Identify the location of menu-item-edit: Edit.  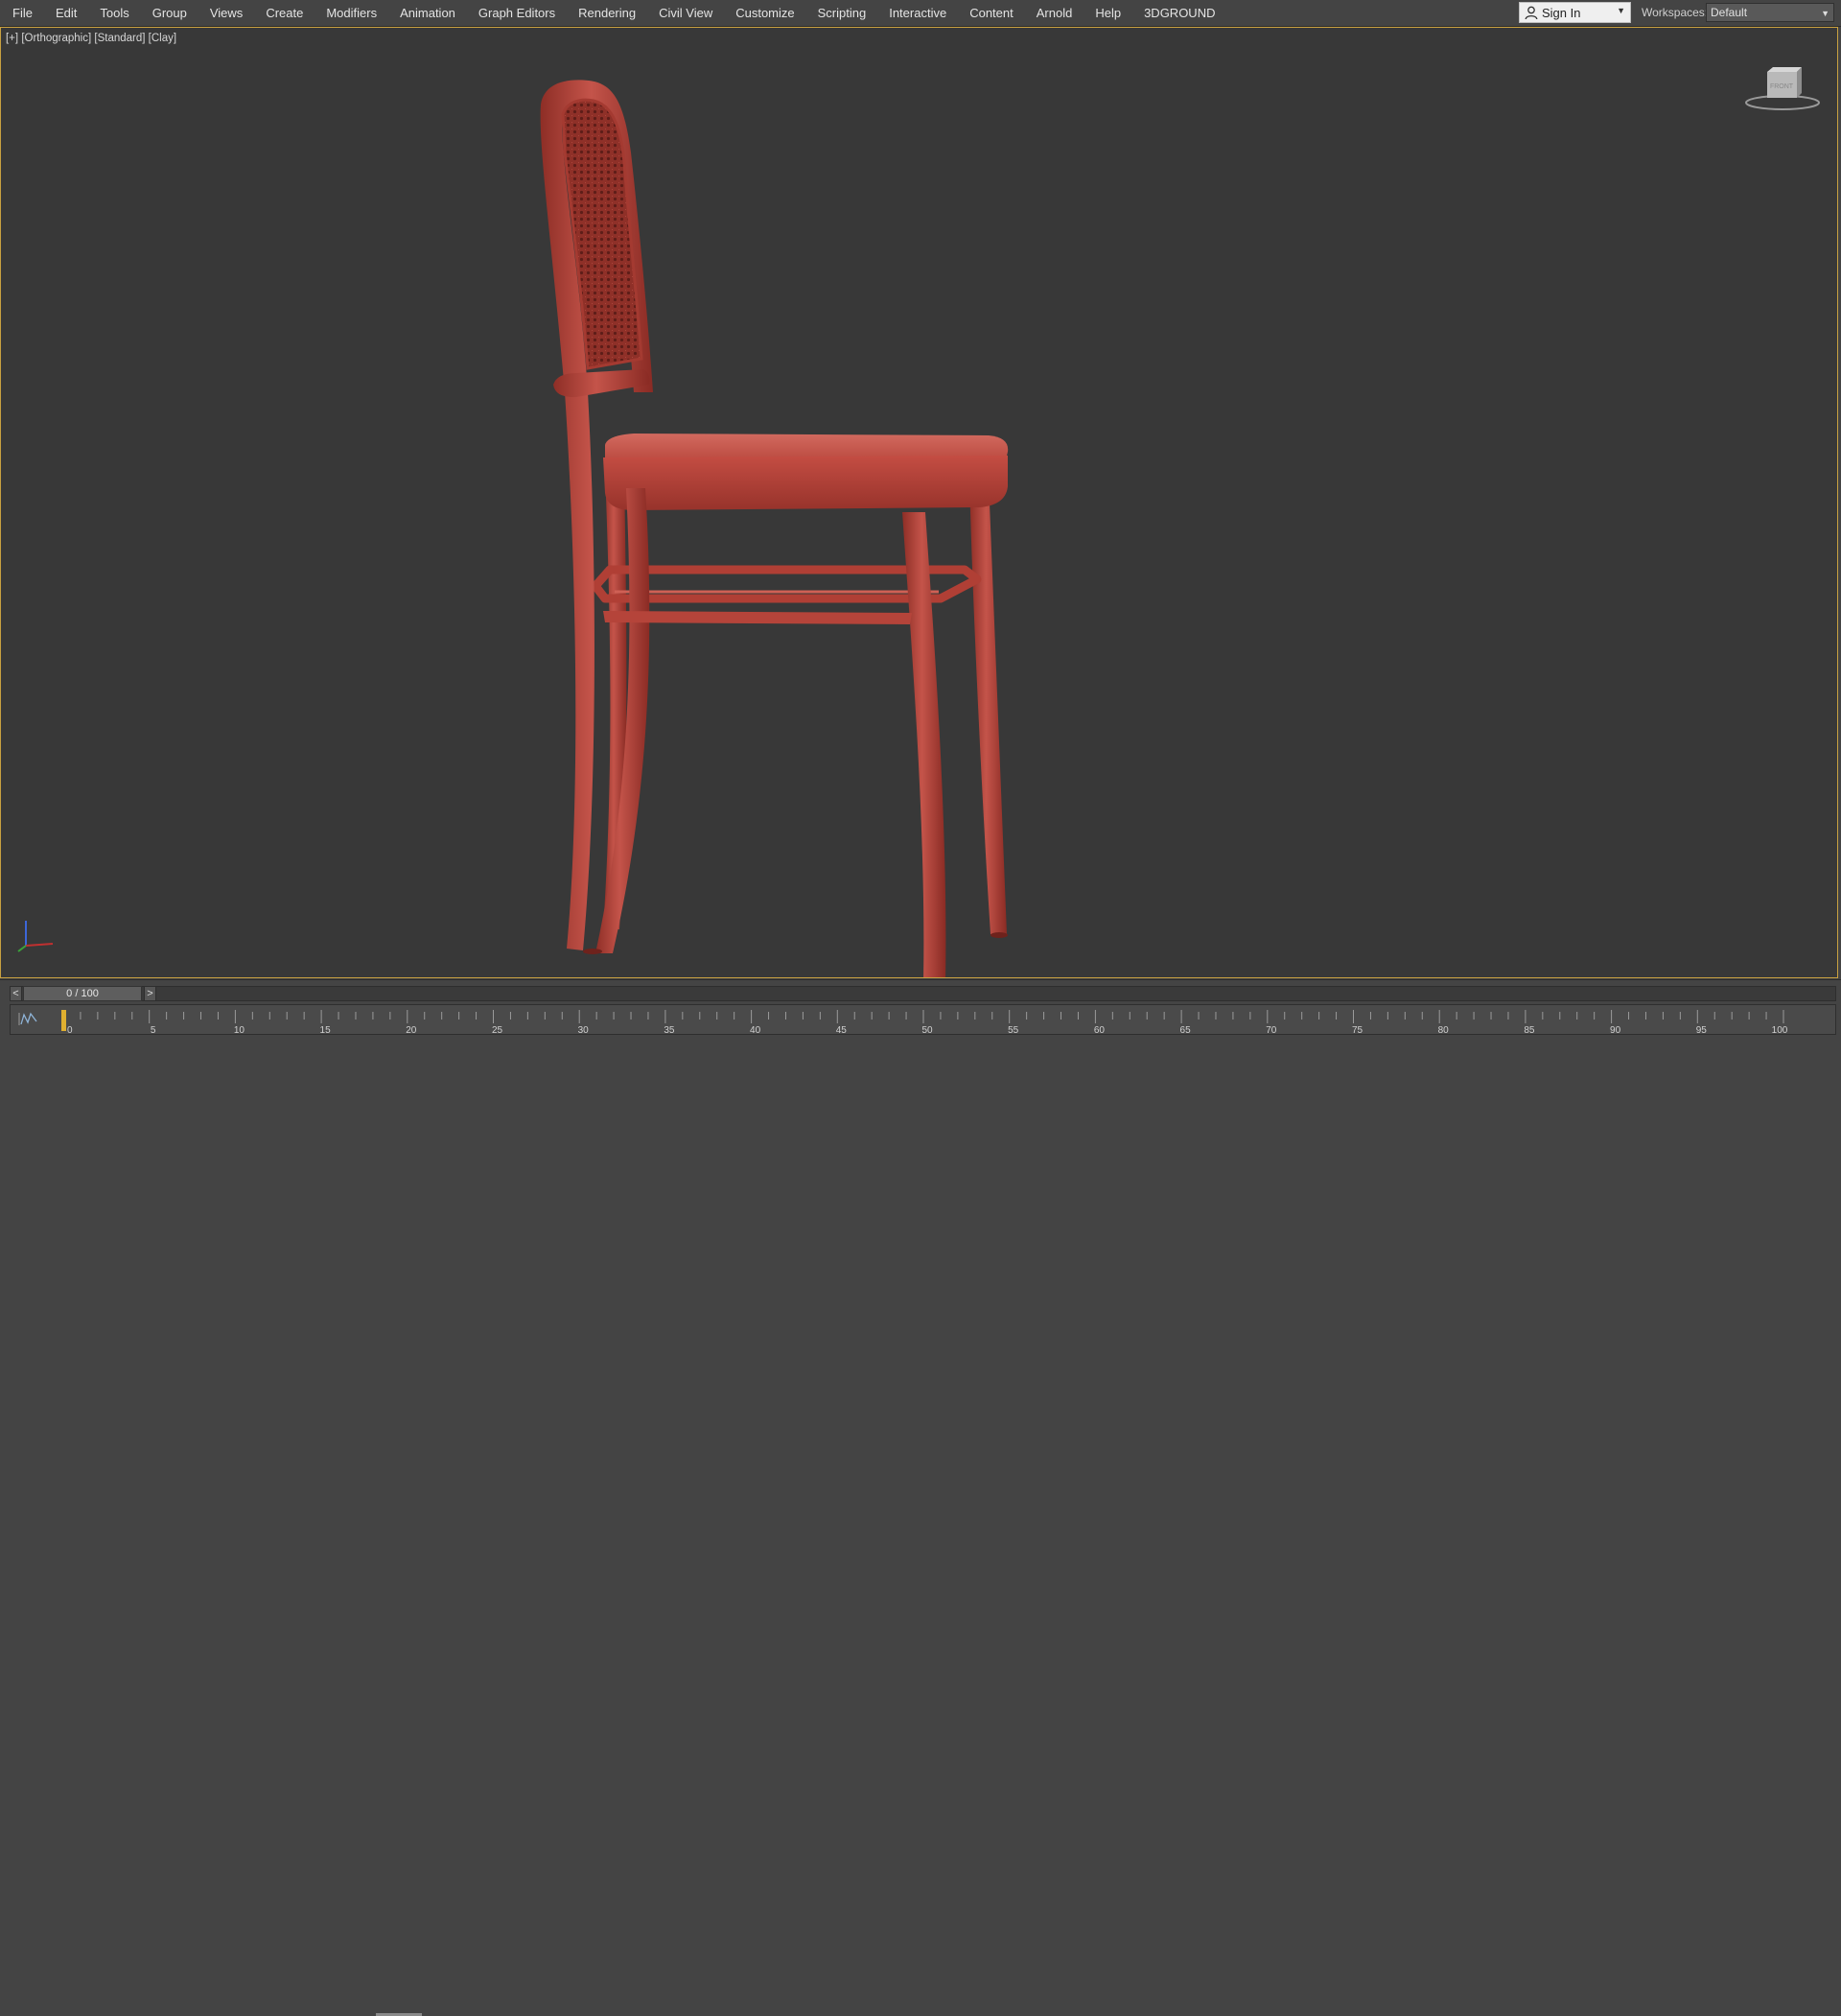
(66, 13).